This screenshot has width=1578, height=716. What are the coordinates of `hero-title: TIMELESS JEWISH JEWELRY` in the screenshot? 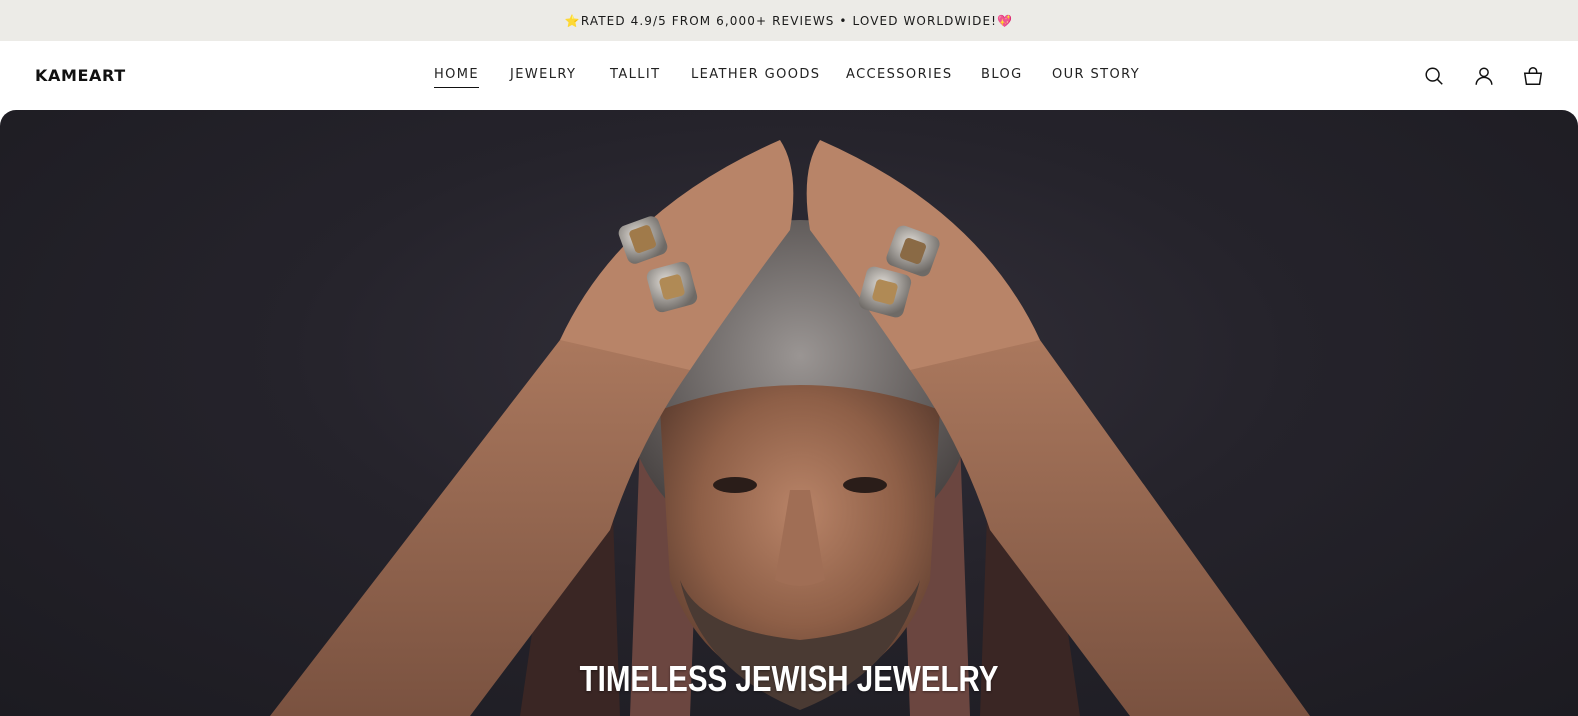 It's located at (789, 678).